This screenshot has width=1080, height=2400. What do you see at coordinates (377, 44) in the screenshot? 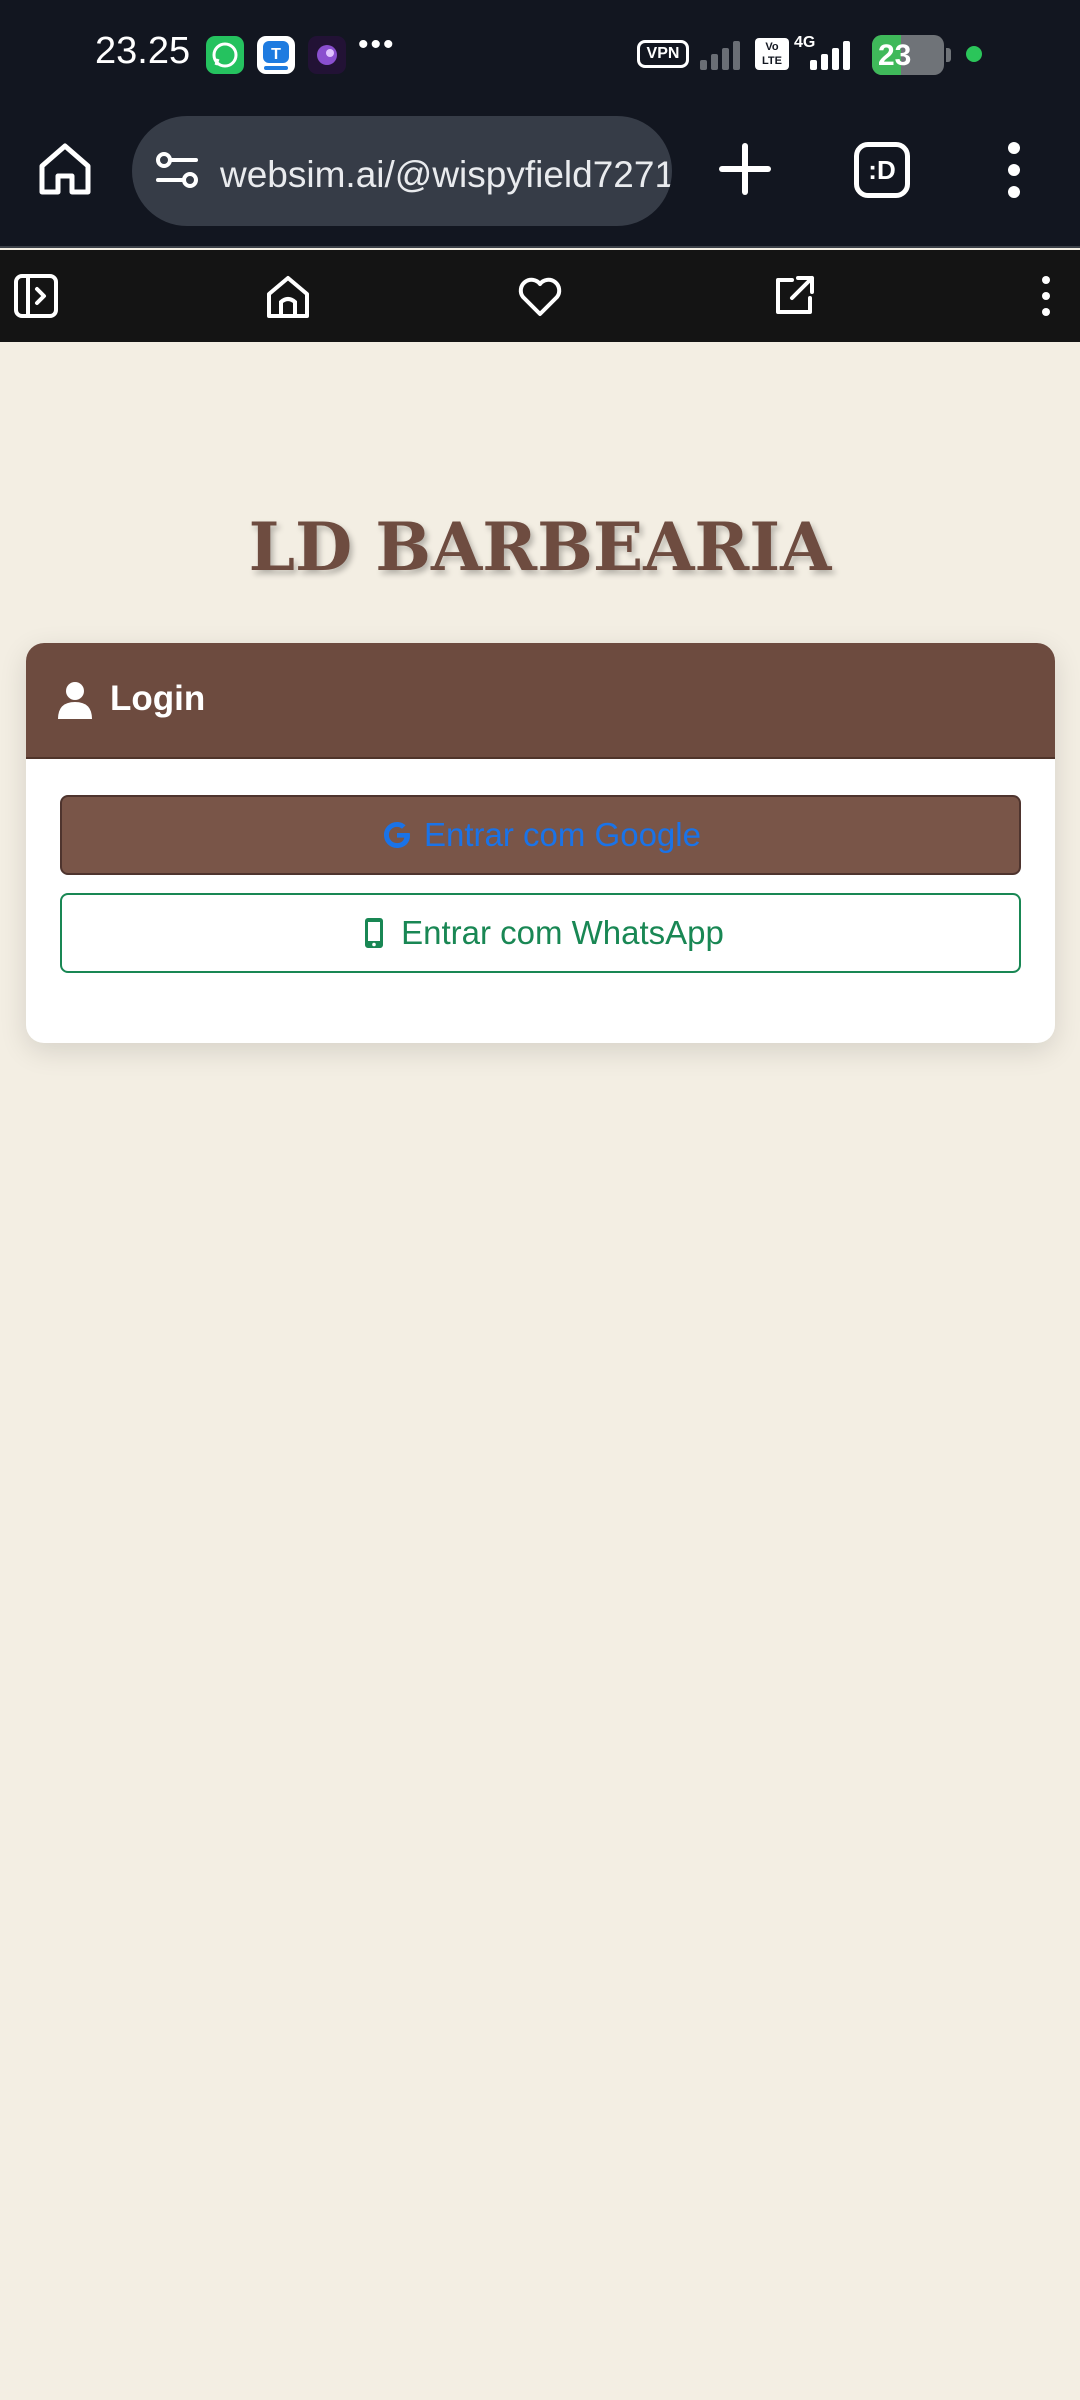
I see `more-notifications-icon: •••` at bounding box center [377, 44].